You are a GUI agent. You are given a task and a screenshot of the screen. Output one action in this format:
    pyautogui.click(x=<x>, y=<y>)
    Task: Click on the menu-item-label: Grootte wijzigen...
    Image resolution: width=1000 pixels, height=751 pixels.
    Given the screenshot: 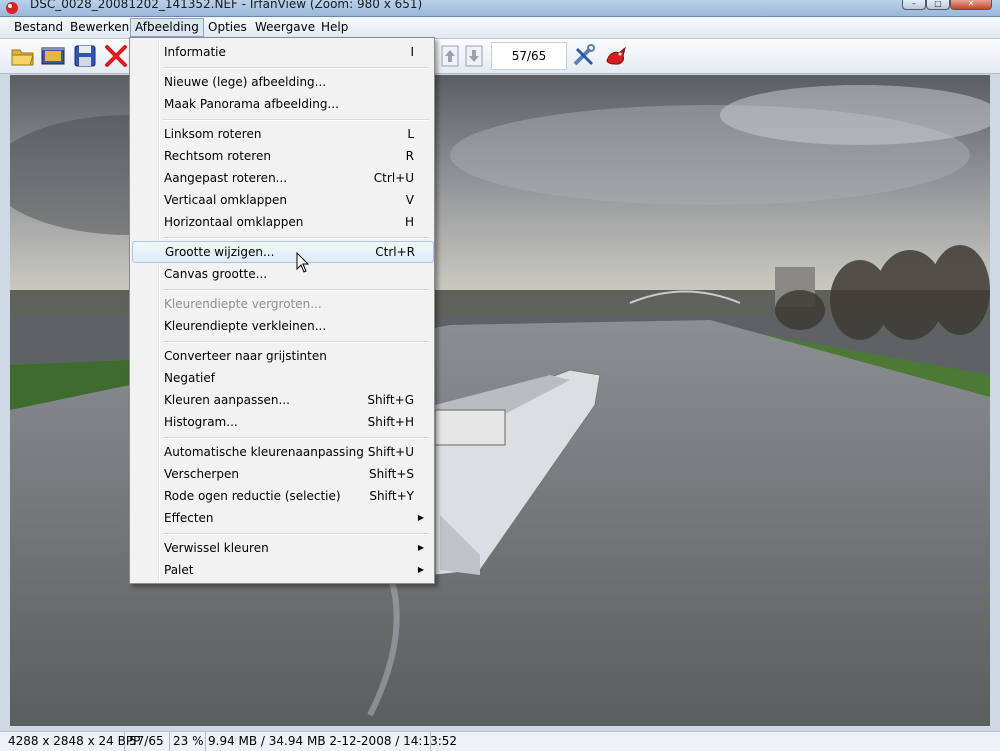 What is the action you would take?
    pyautogui.click(x=220, y=252)
    